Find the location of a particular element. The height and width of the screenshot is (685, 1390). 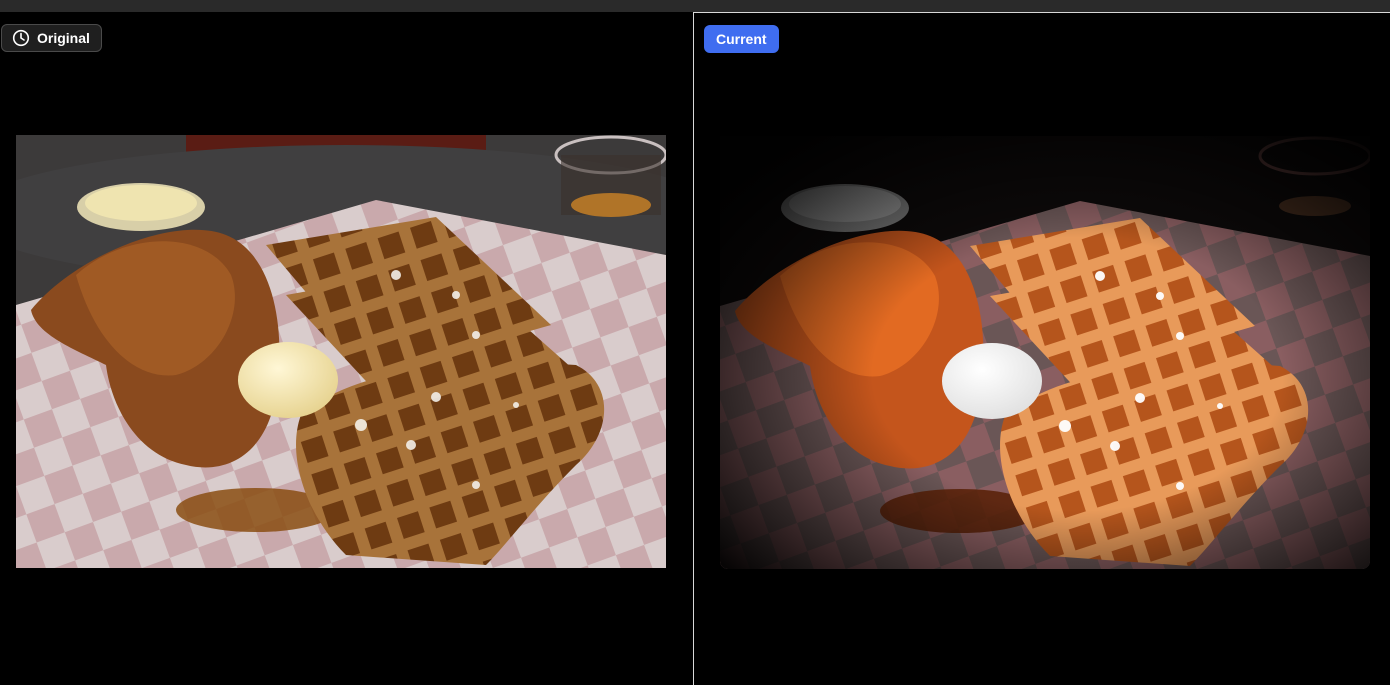

current-label: Current is located at coordinates (741, 39).